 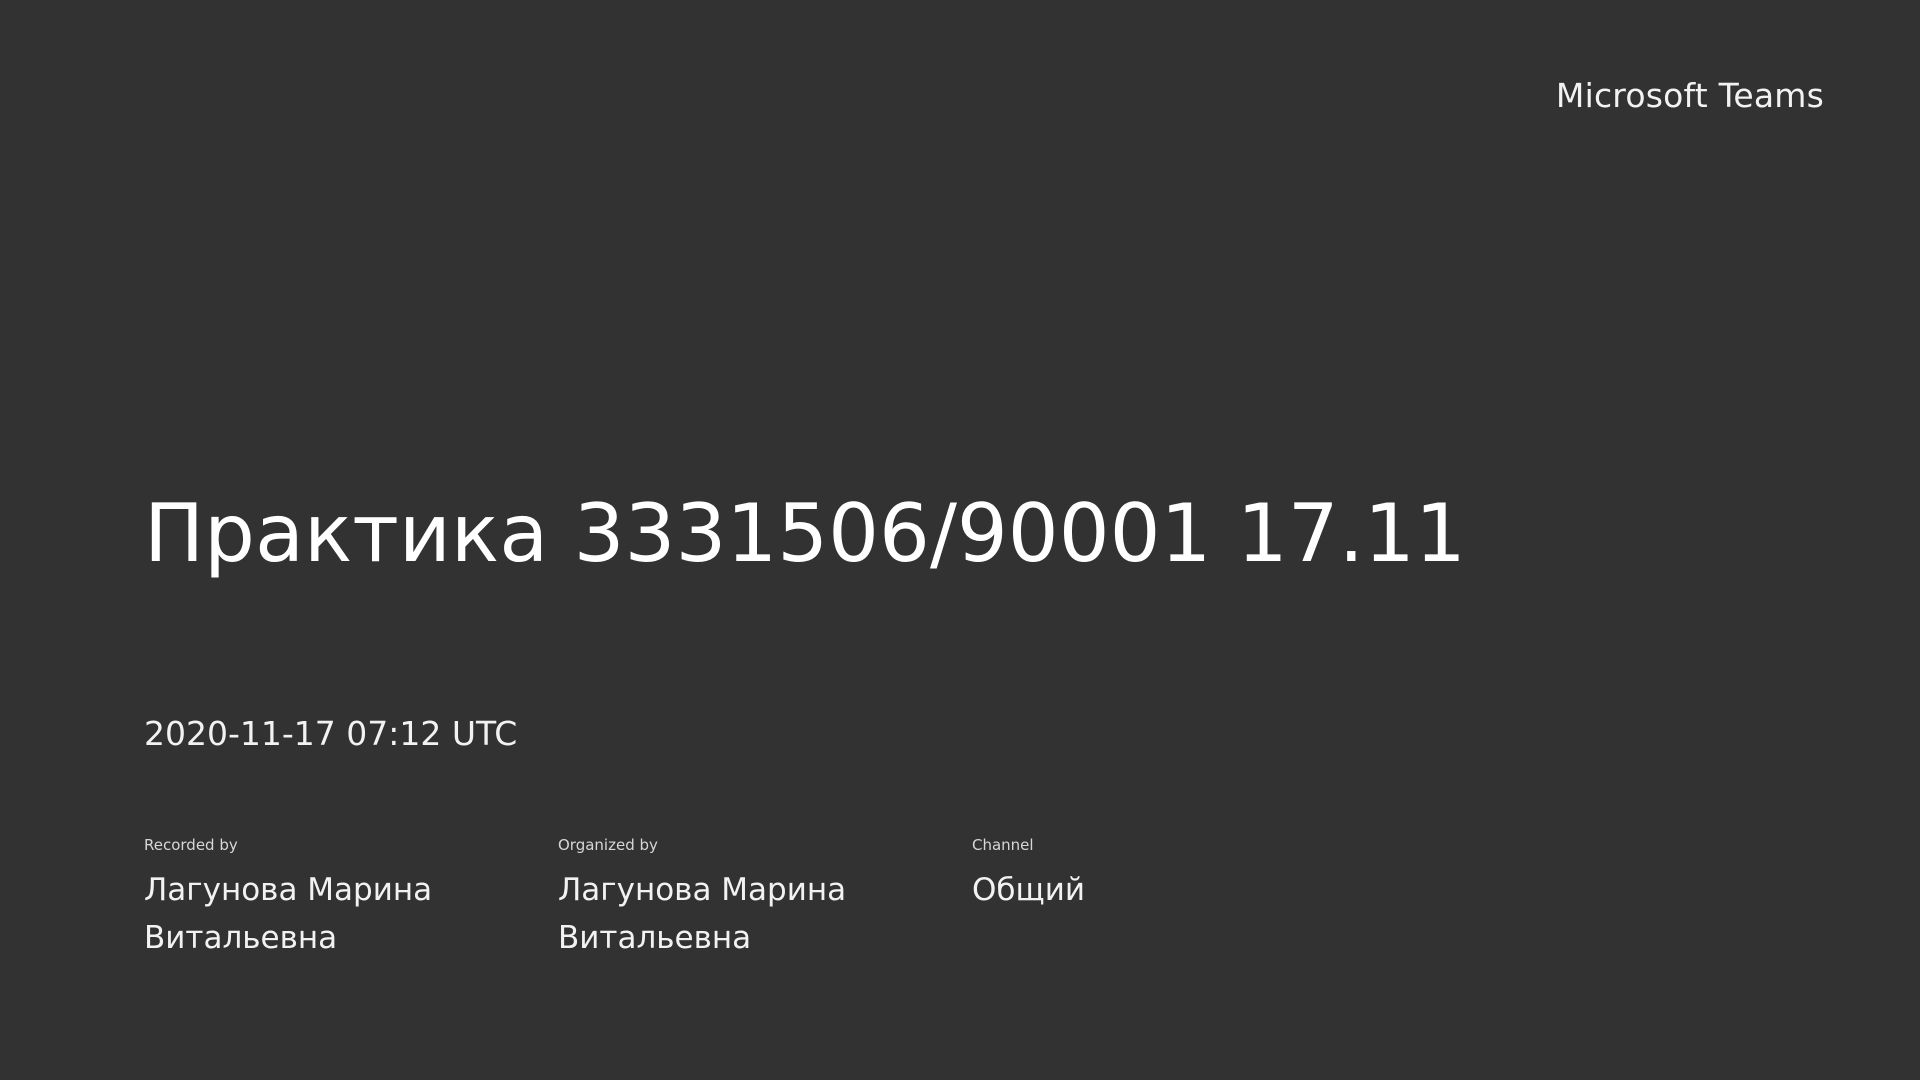 I want to click on meeting-title: Практика 3331506/90001 17.11, so click(x=805, y=533).